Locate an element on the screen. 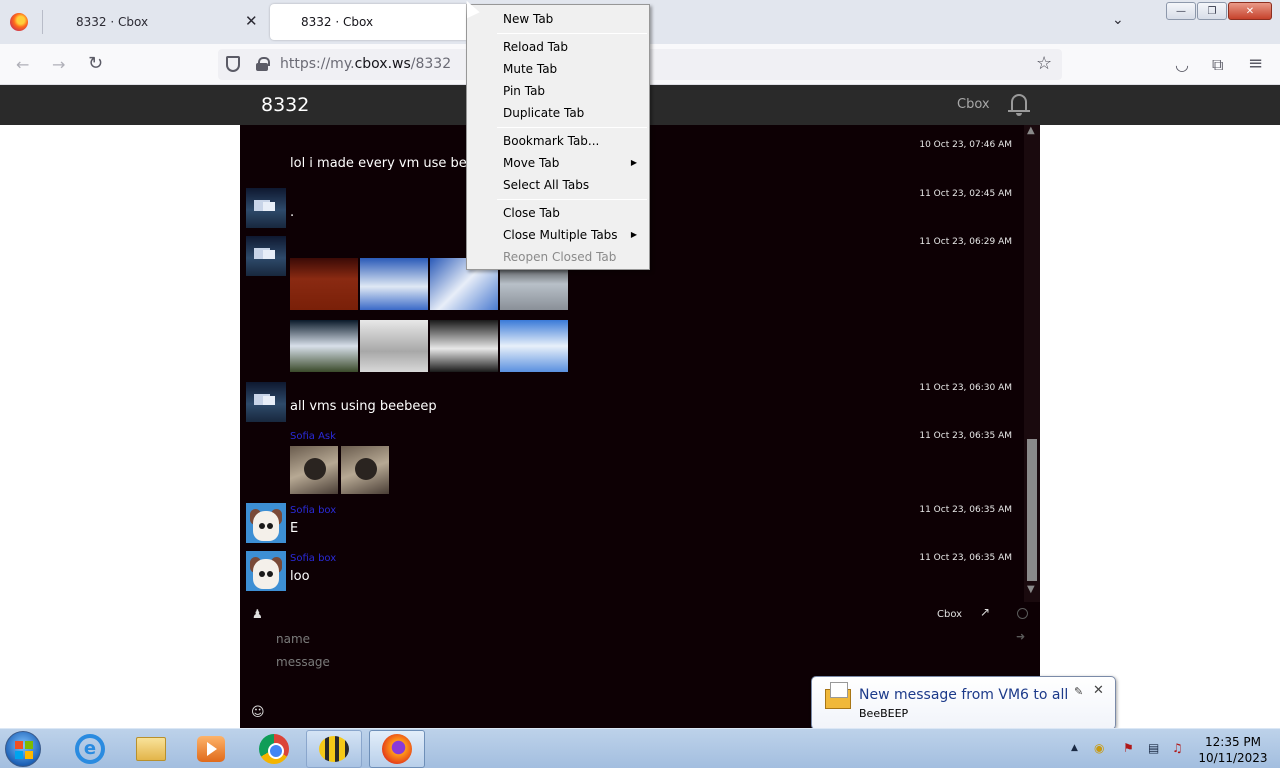 The height and width of the screenshot is (768, 1280). tab-cbox-2-active: 8332 · Cbox is located at coordinates (370, 22).